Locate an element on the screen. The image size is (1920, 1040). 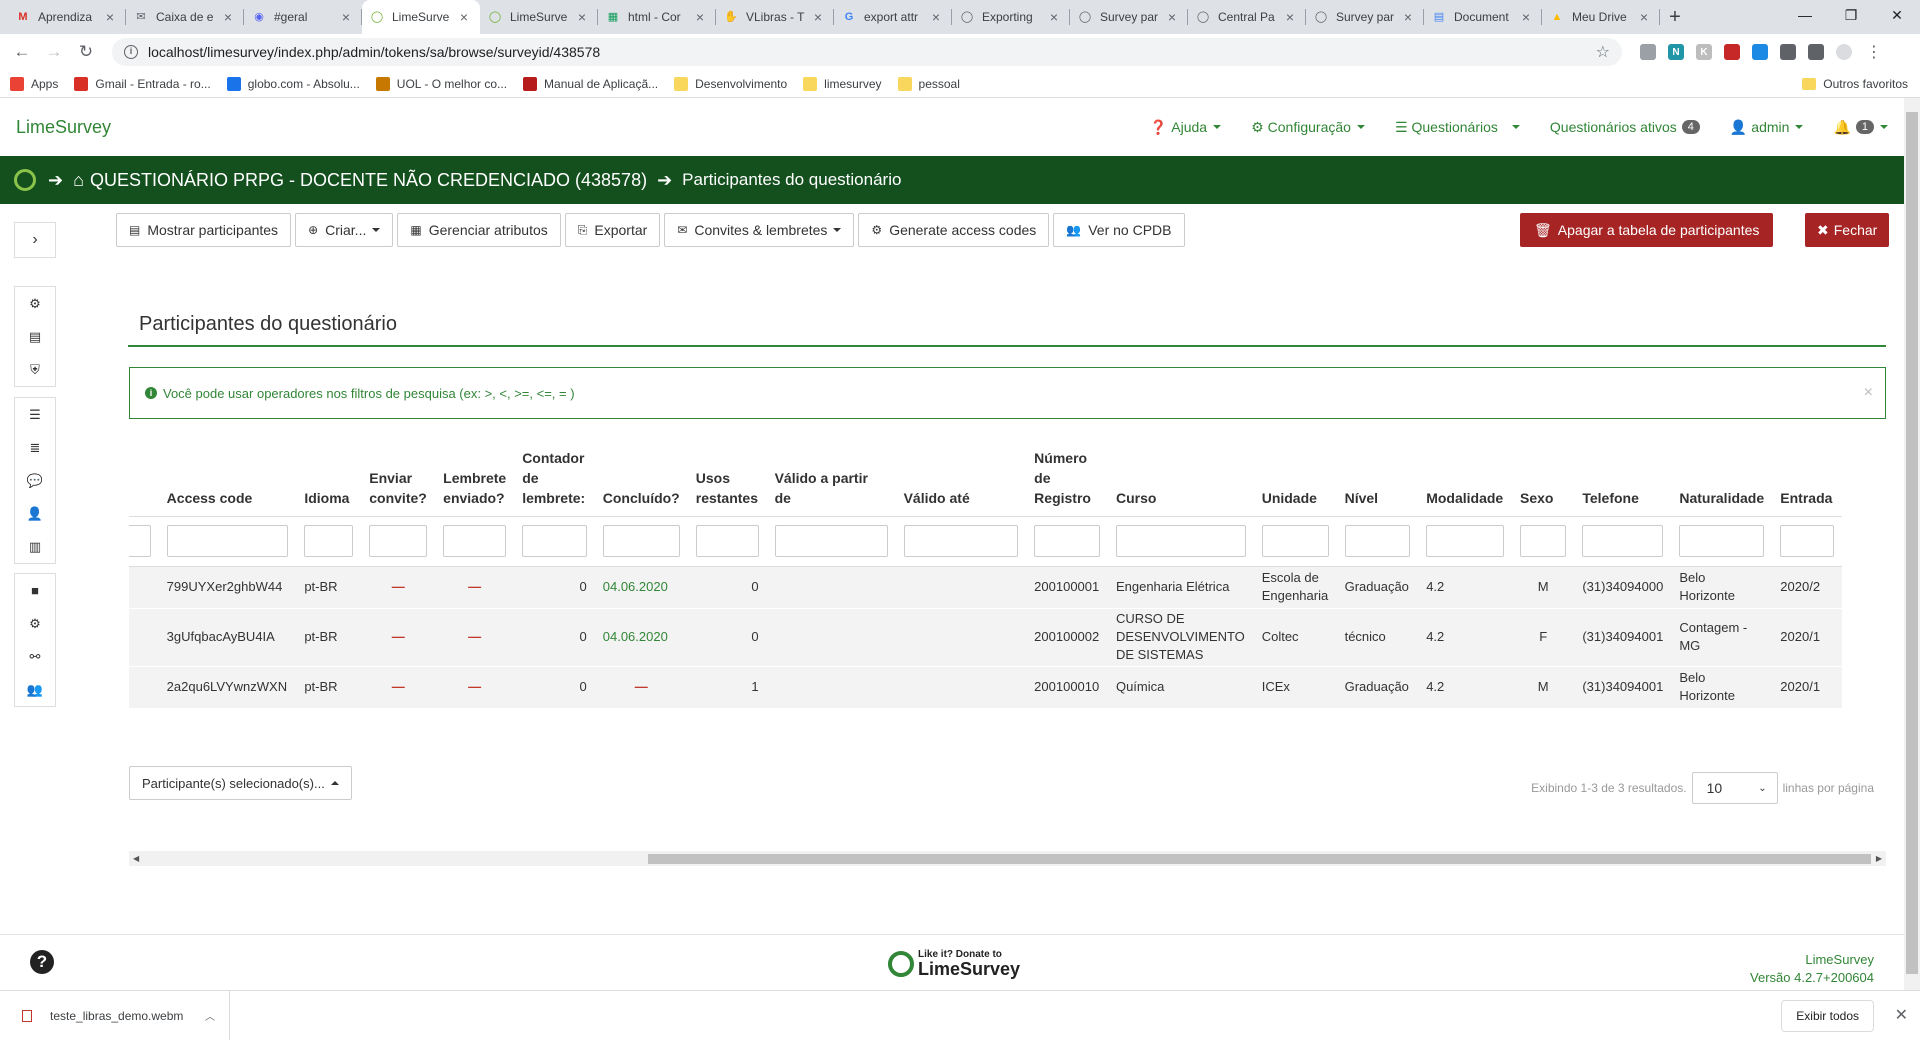
brand-link: LimeSurvey is located at coordinates (63, 127).